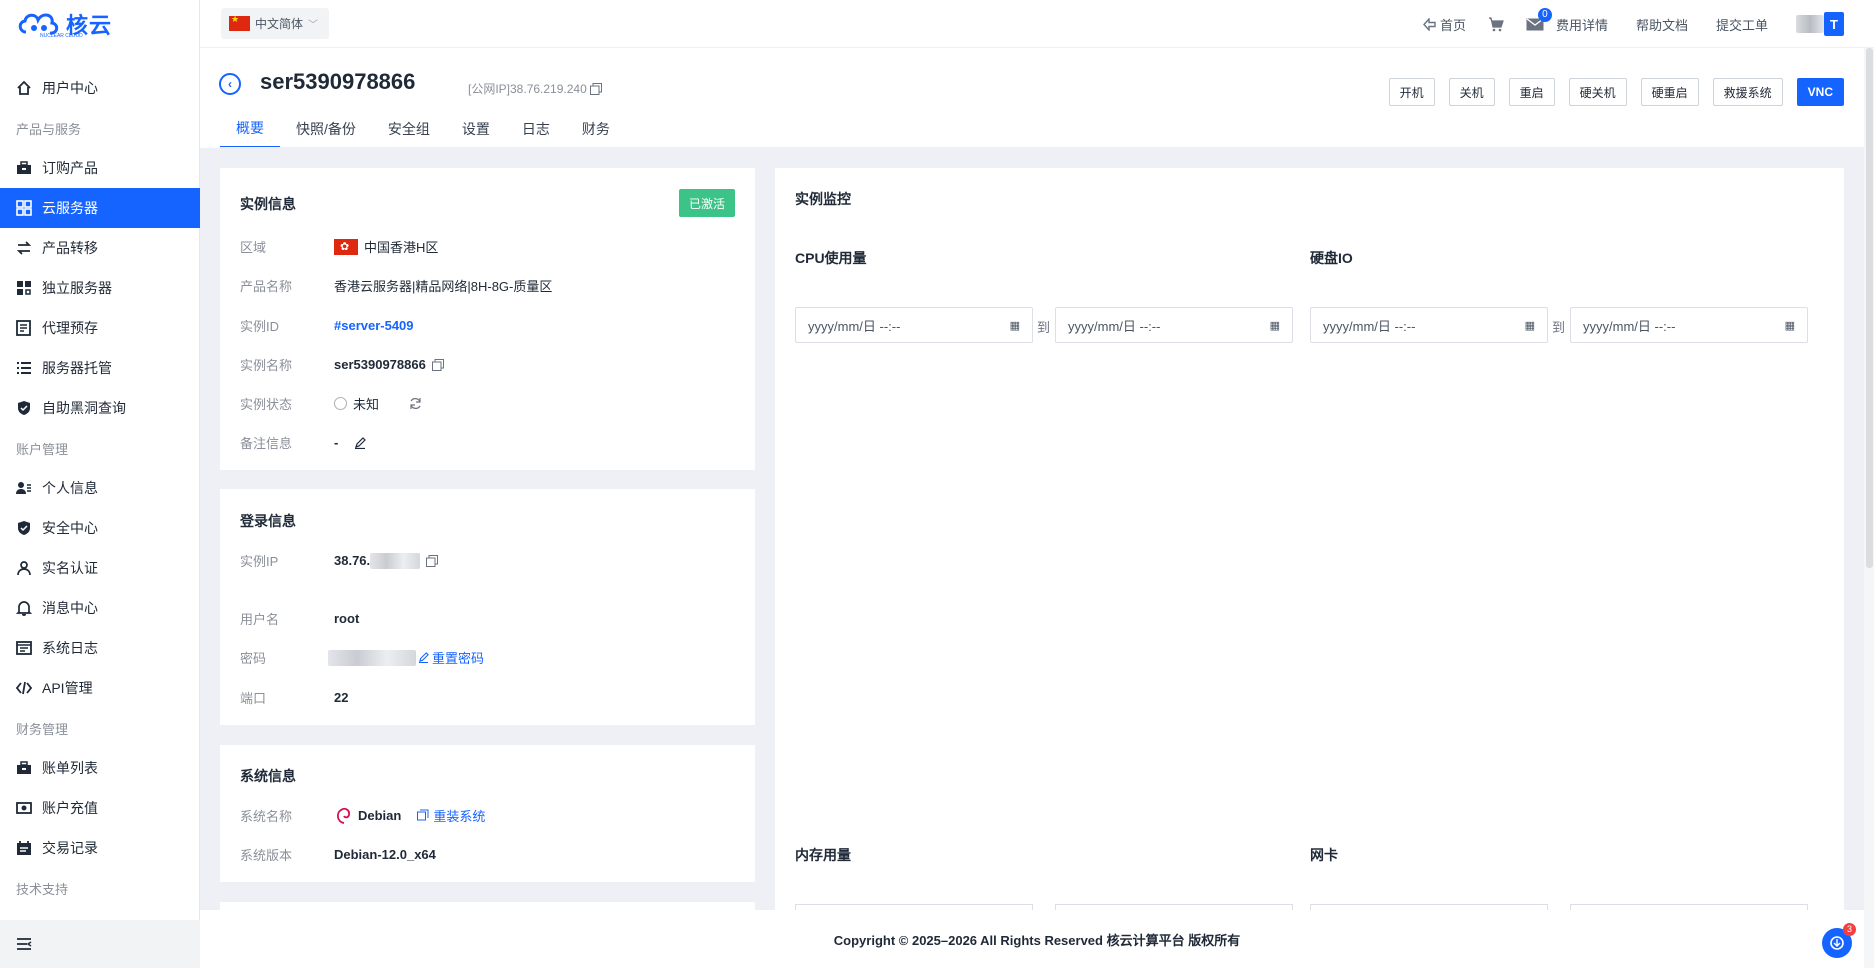  I want to click on sidebar-item: 订购产品, so click(100, 168).